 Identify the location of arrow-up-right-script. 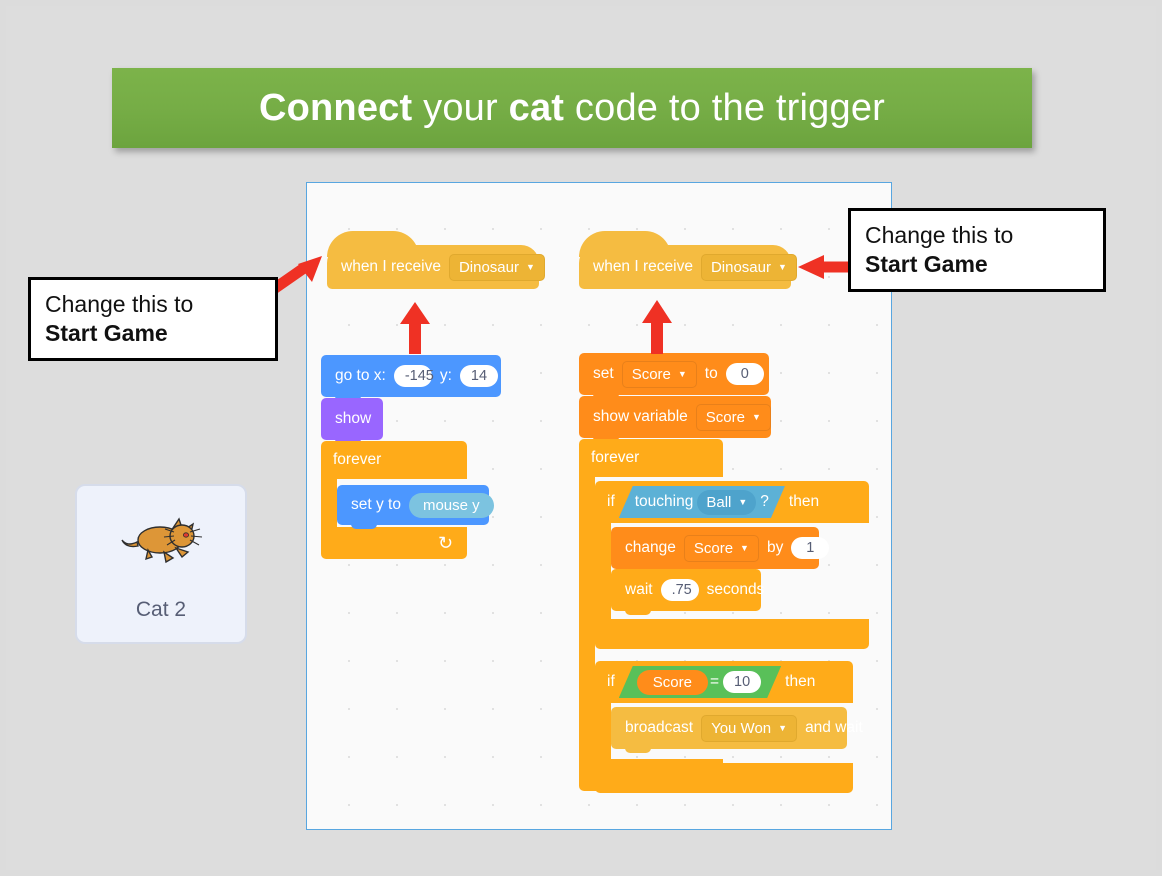
(657, 327).